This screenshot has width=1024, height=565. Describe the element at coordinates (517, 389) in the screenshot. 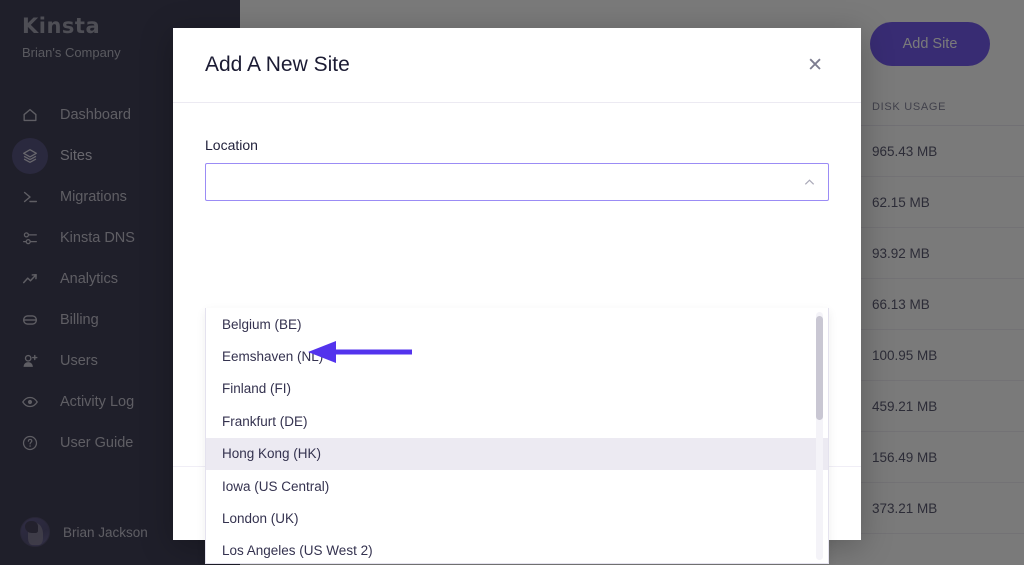

I see `dropdown-option: Finland (FI)` at that location.